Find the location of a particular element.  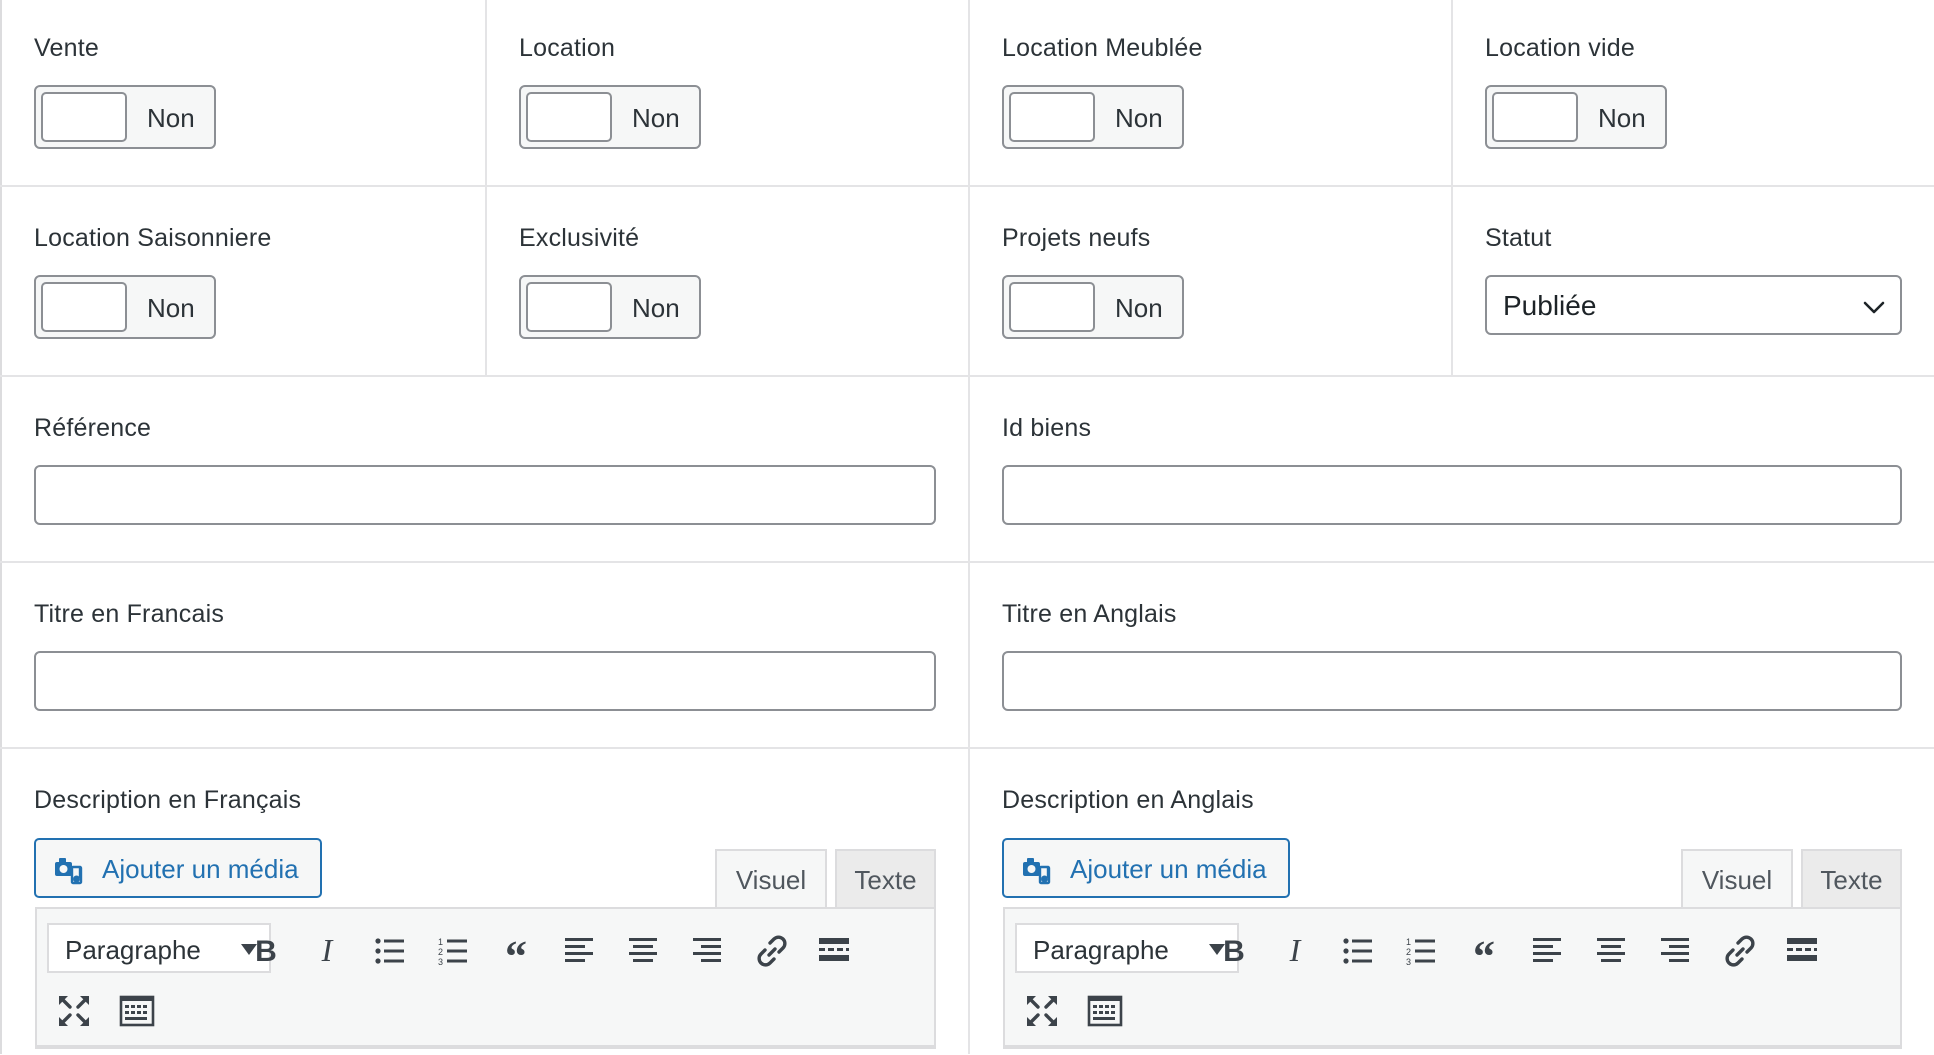

projets-neufs-toggle: Non is located at coordinates (1093, 307).